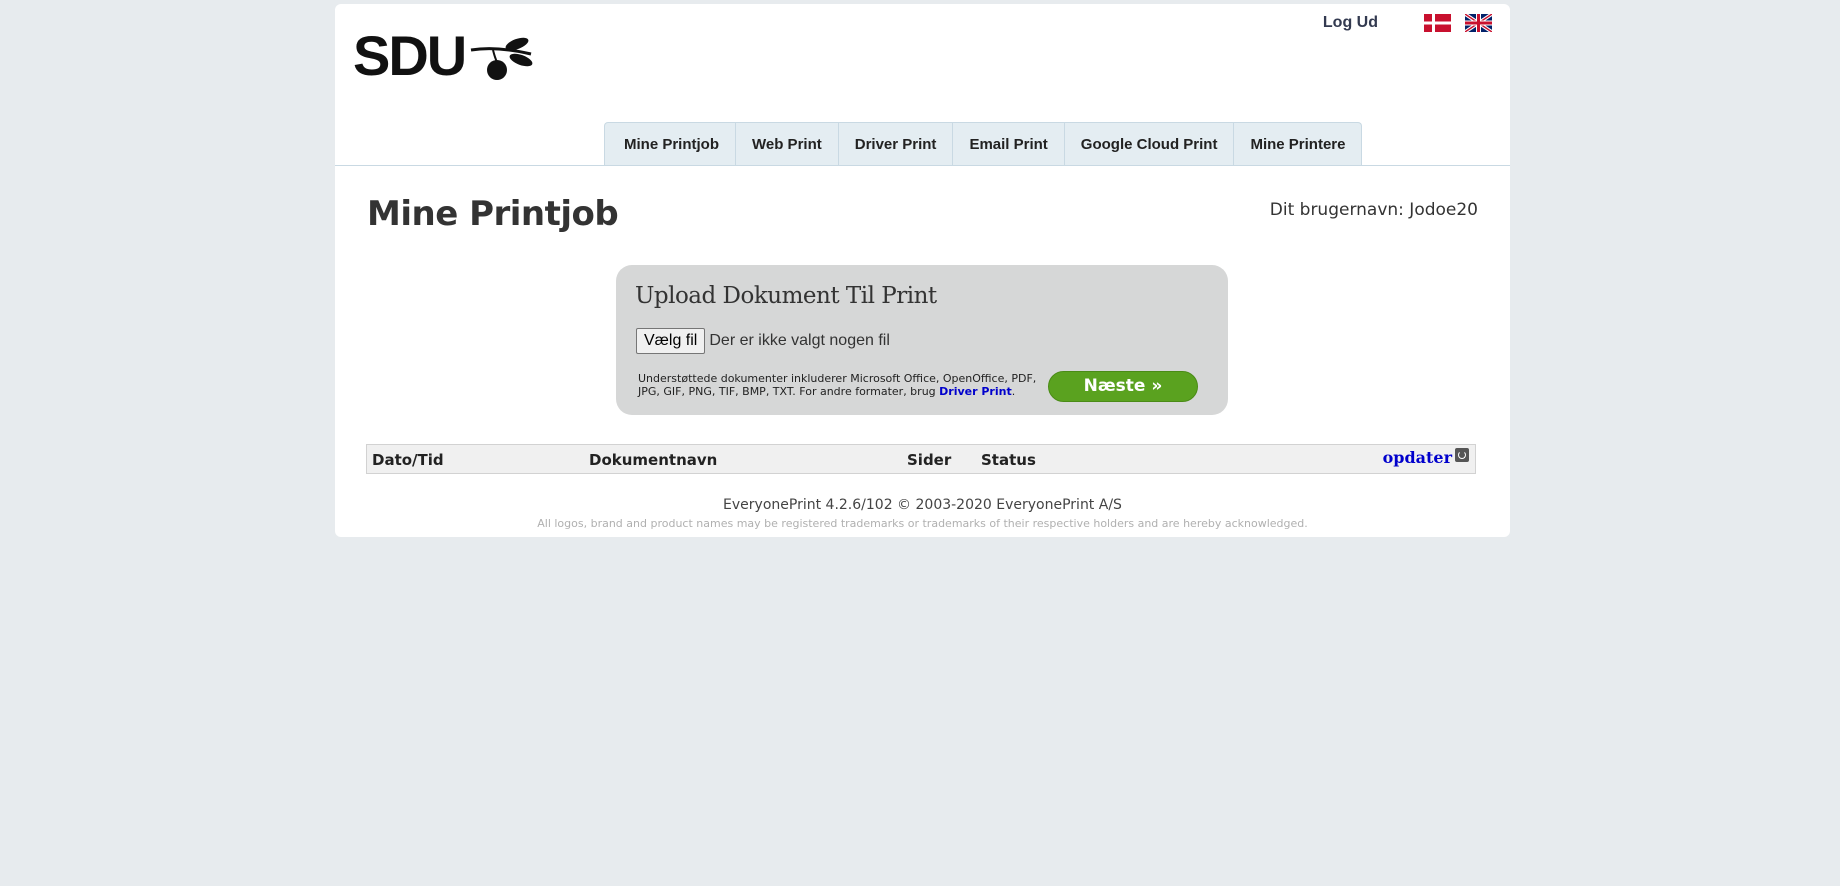 The image size is (1840, 886). I want to click on supported-suffix: ., so click(1013, 391).